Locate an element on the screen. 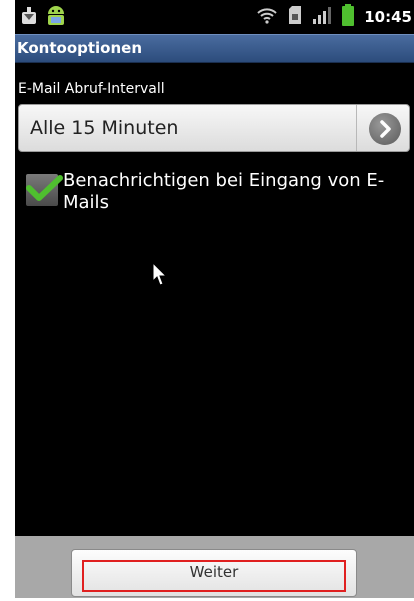 This screenshot has width=414, height=601. interval-label: E-Mail Abruf-Intervall is located at coordinates (91, 89).